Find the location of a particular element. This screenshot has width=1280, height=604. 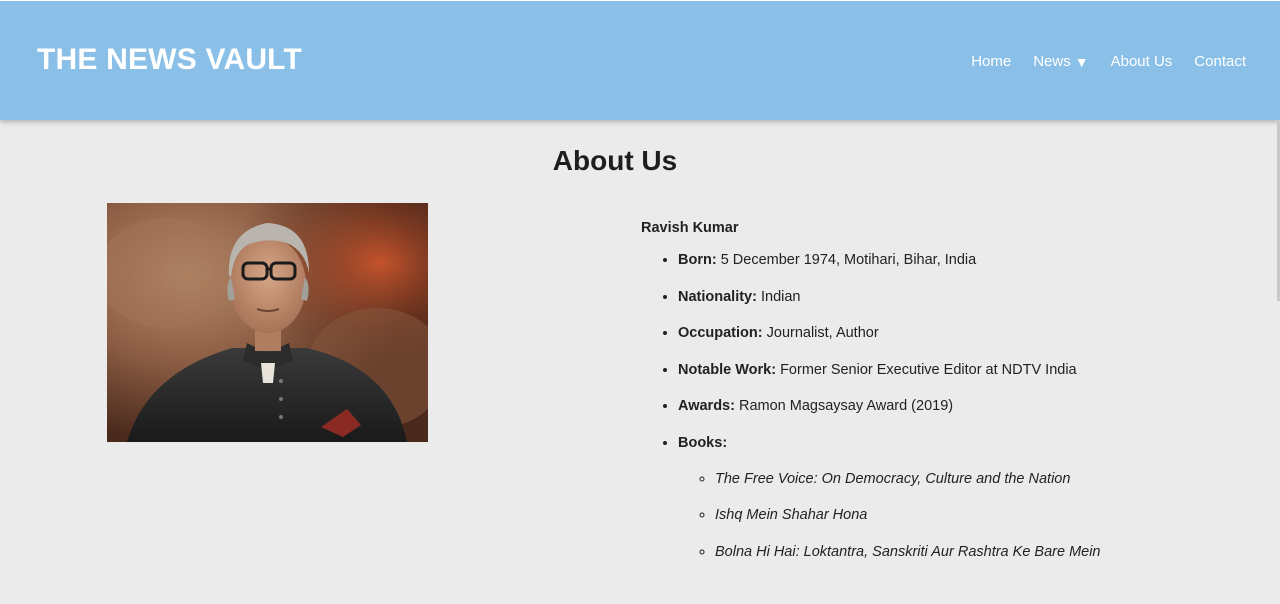

fact-label: Nationality: is located at coordinates (717, 296).